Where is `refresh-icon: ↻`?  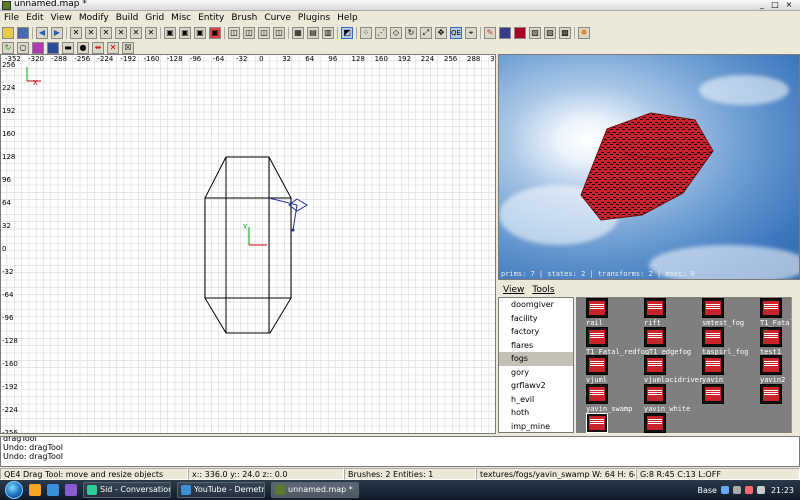
refresh-icon: ↻ is located at coordinates (8, 48).